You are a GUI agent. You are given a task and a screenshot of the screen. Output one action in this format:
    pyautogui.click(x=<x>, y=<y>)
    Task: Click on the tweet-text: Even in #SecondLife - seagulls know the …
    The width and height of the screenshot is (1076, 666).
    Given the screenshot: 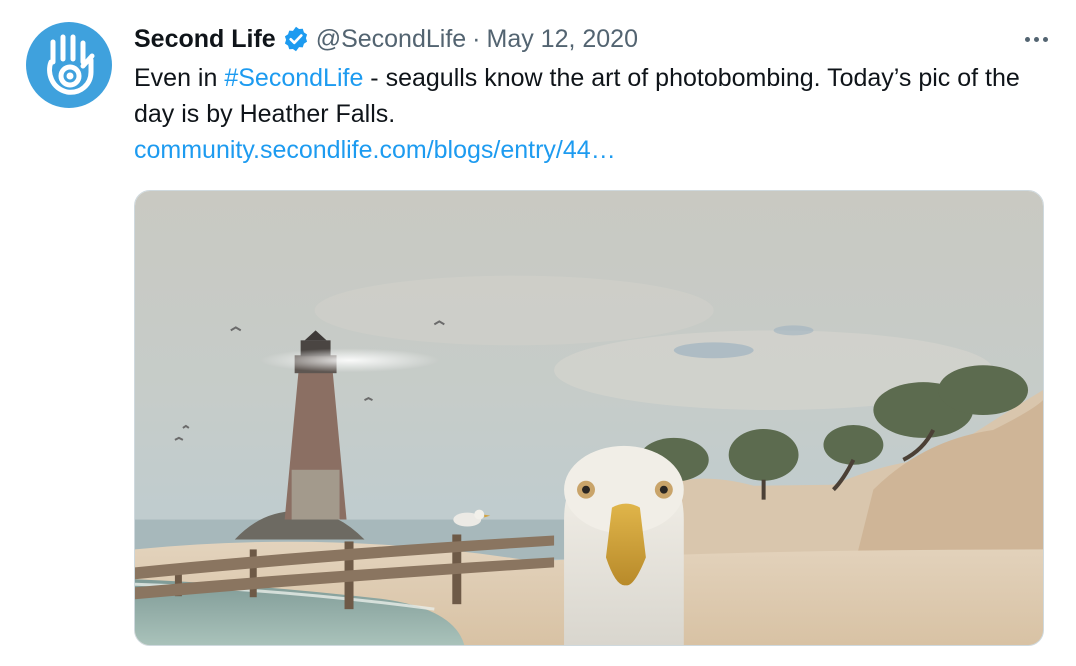 What is the action you would take?
    pyautogui.click(x=584, y=114)
    